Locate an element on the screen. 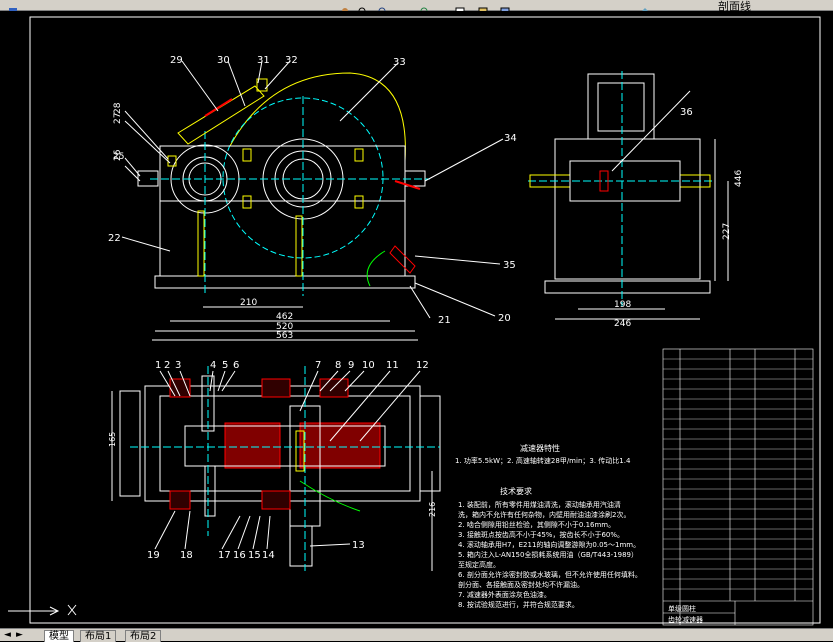  label-28: 28 is located at coordinates (118, 108).